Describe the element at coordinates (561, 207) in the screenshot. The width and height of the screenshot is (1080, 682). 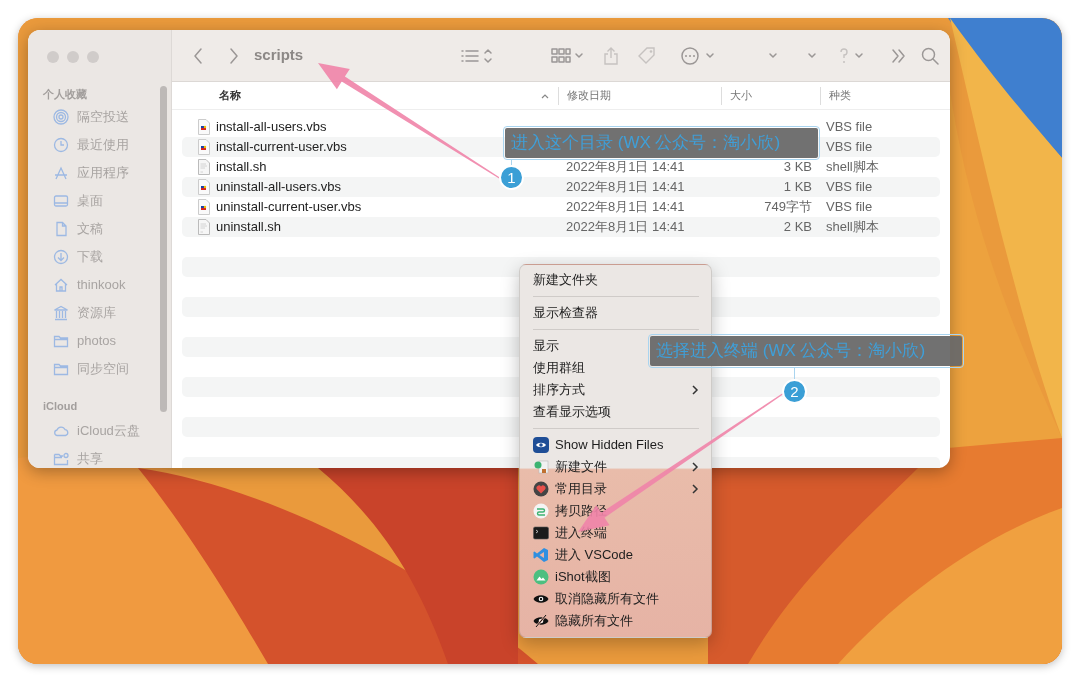
I see `file-row: uninstall-current-user.vbs 2022年8月1日 14:41 749字节 VBS file` at that location.